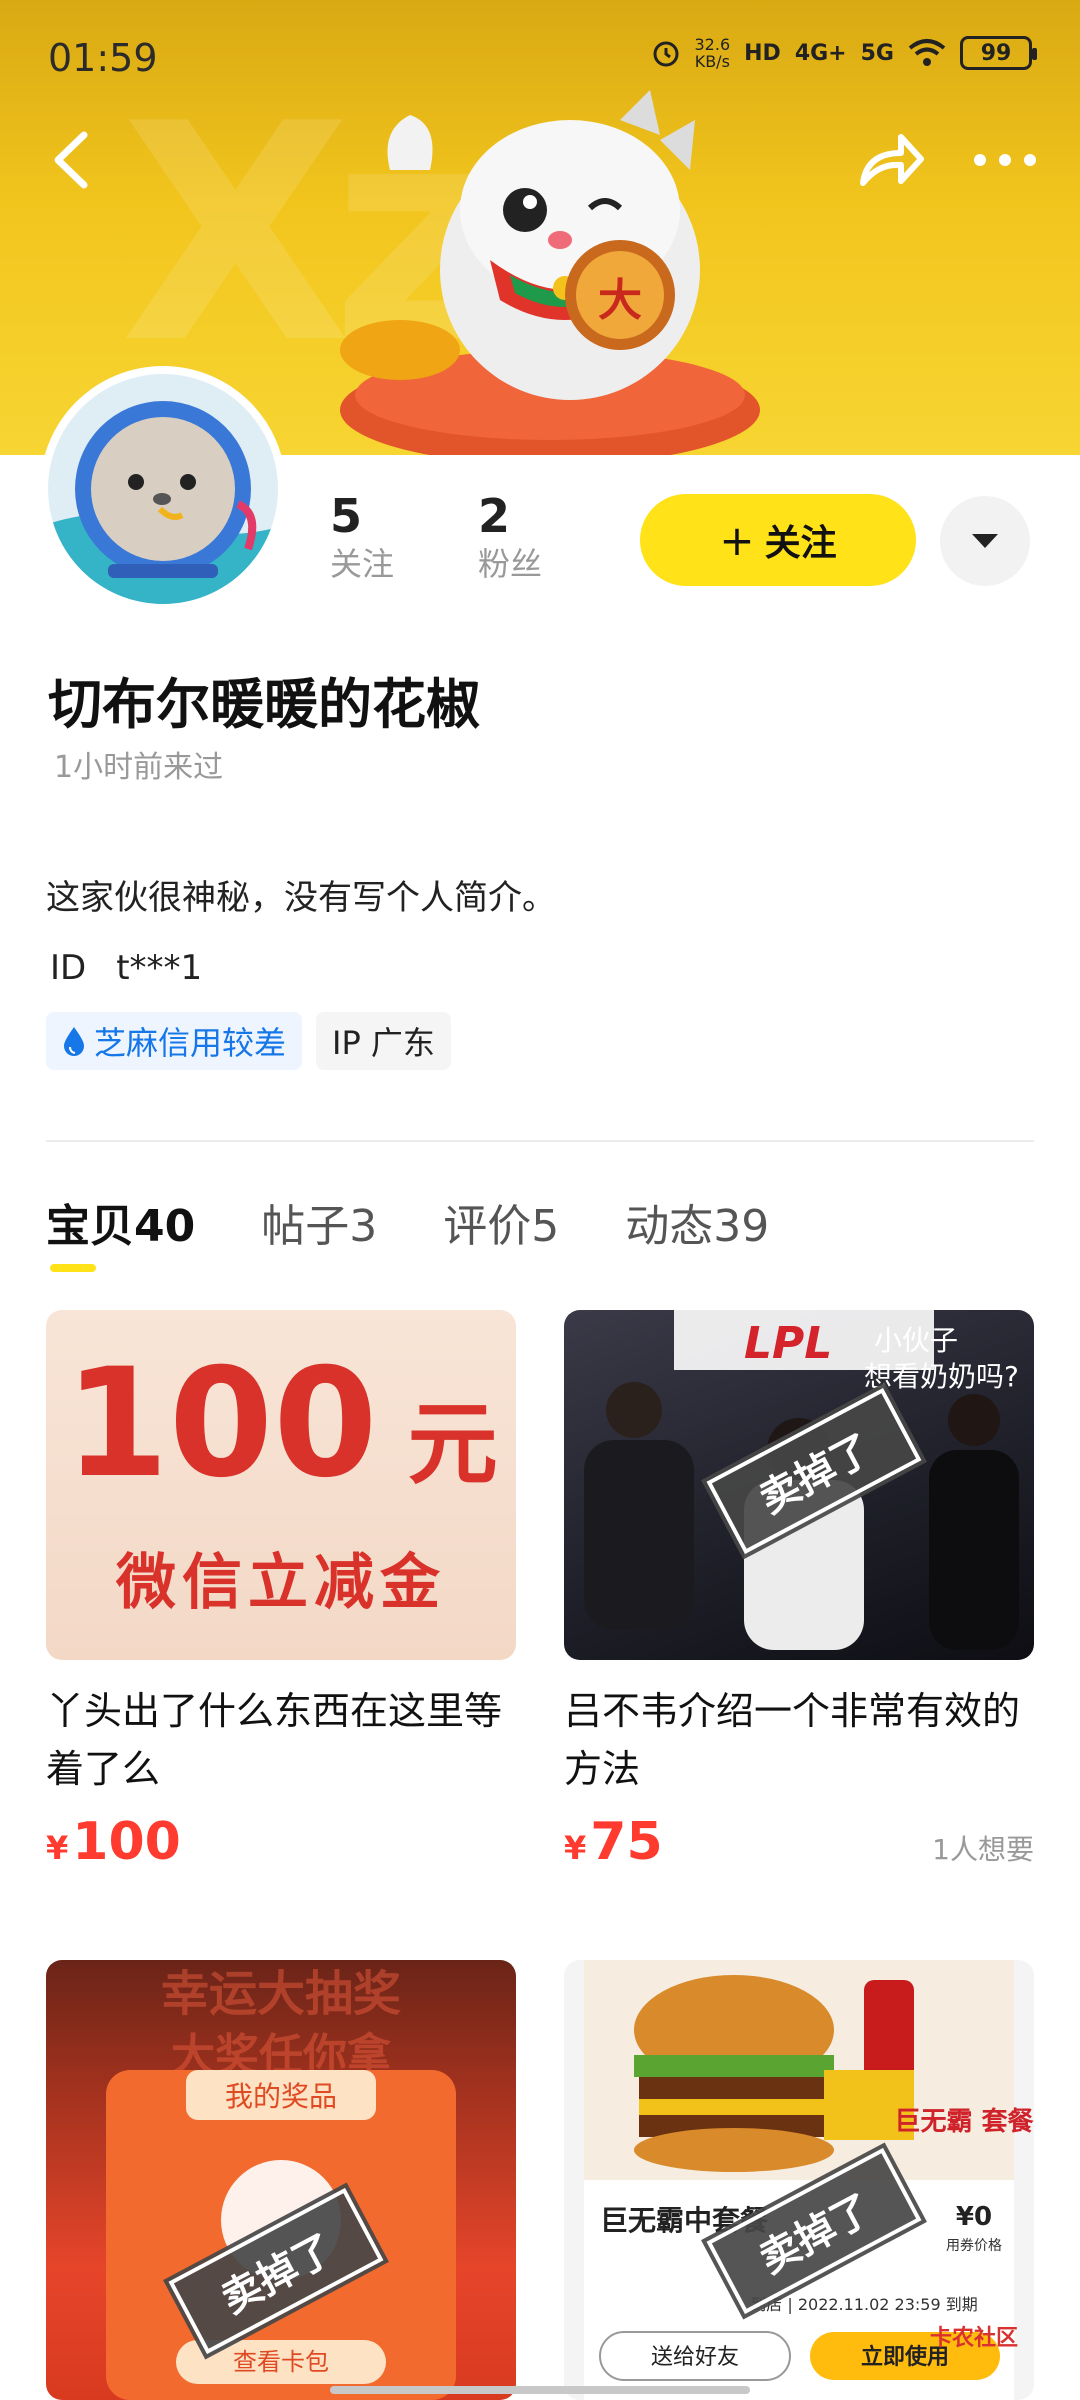 The width and height of the screenshot is (1080, 2400). Describe the element at coordinates (139, 767) in the screenshot. I see `last-seen: 1小时前来过` at that location.